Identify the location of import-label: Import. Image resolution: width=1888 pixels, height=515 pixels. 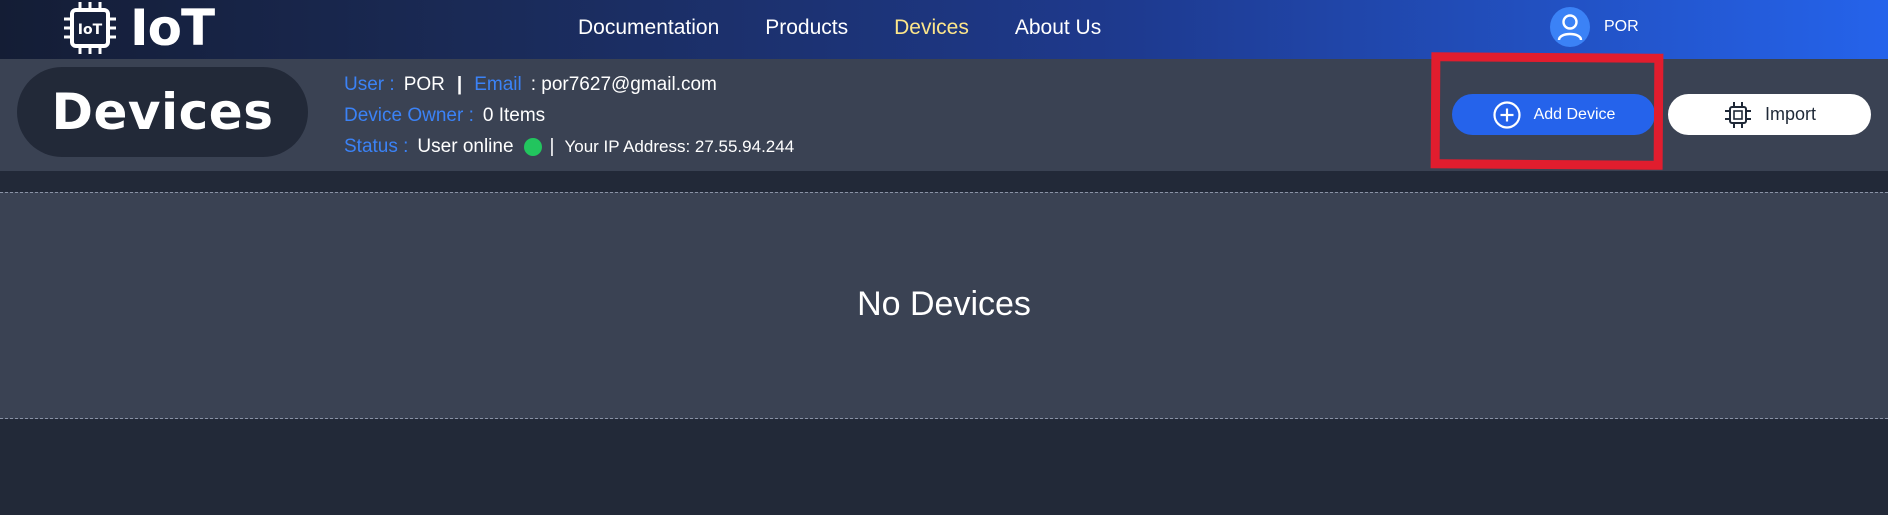
(1790, 114).